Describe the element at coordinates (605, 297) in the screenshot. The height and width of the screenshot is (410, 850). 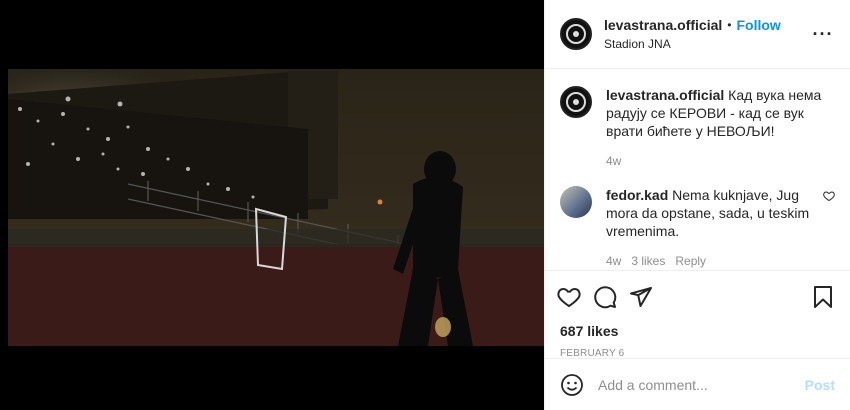
I see `comment-icon` at that location.